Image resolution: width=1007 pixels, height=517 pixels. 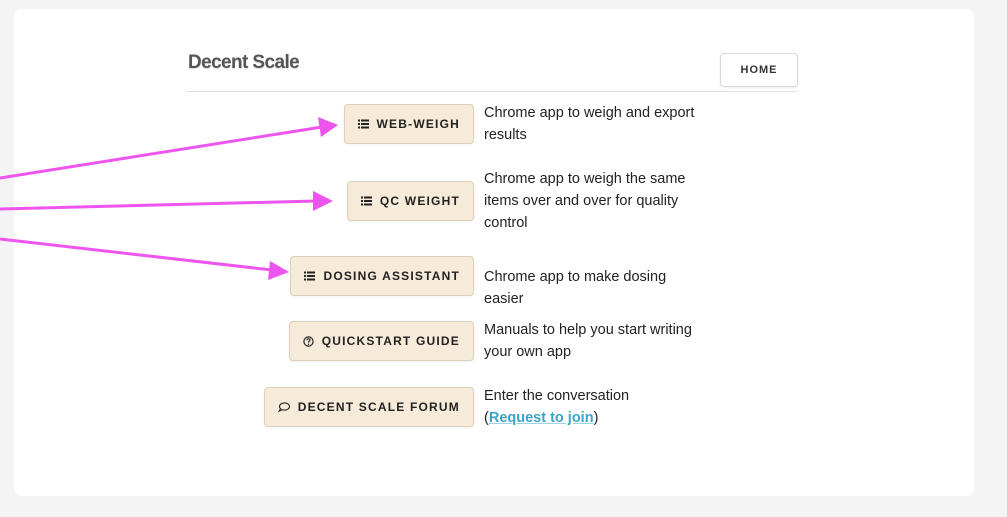 What do you see at coordinates (166, 201) in the screenshot?
I see `arrow-to-qc-weight` at bounding box center [166, 201].